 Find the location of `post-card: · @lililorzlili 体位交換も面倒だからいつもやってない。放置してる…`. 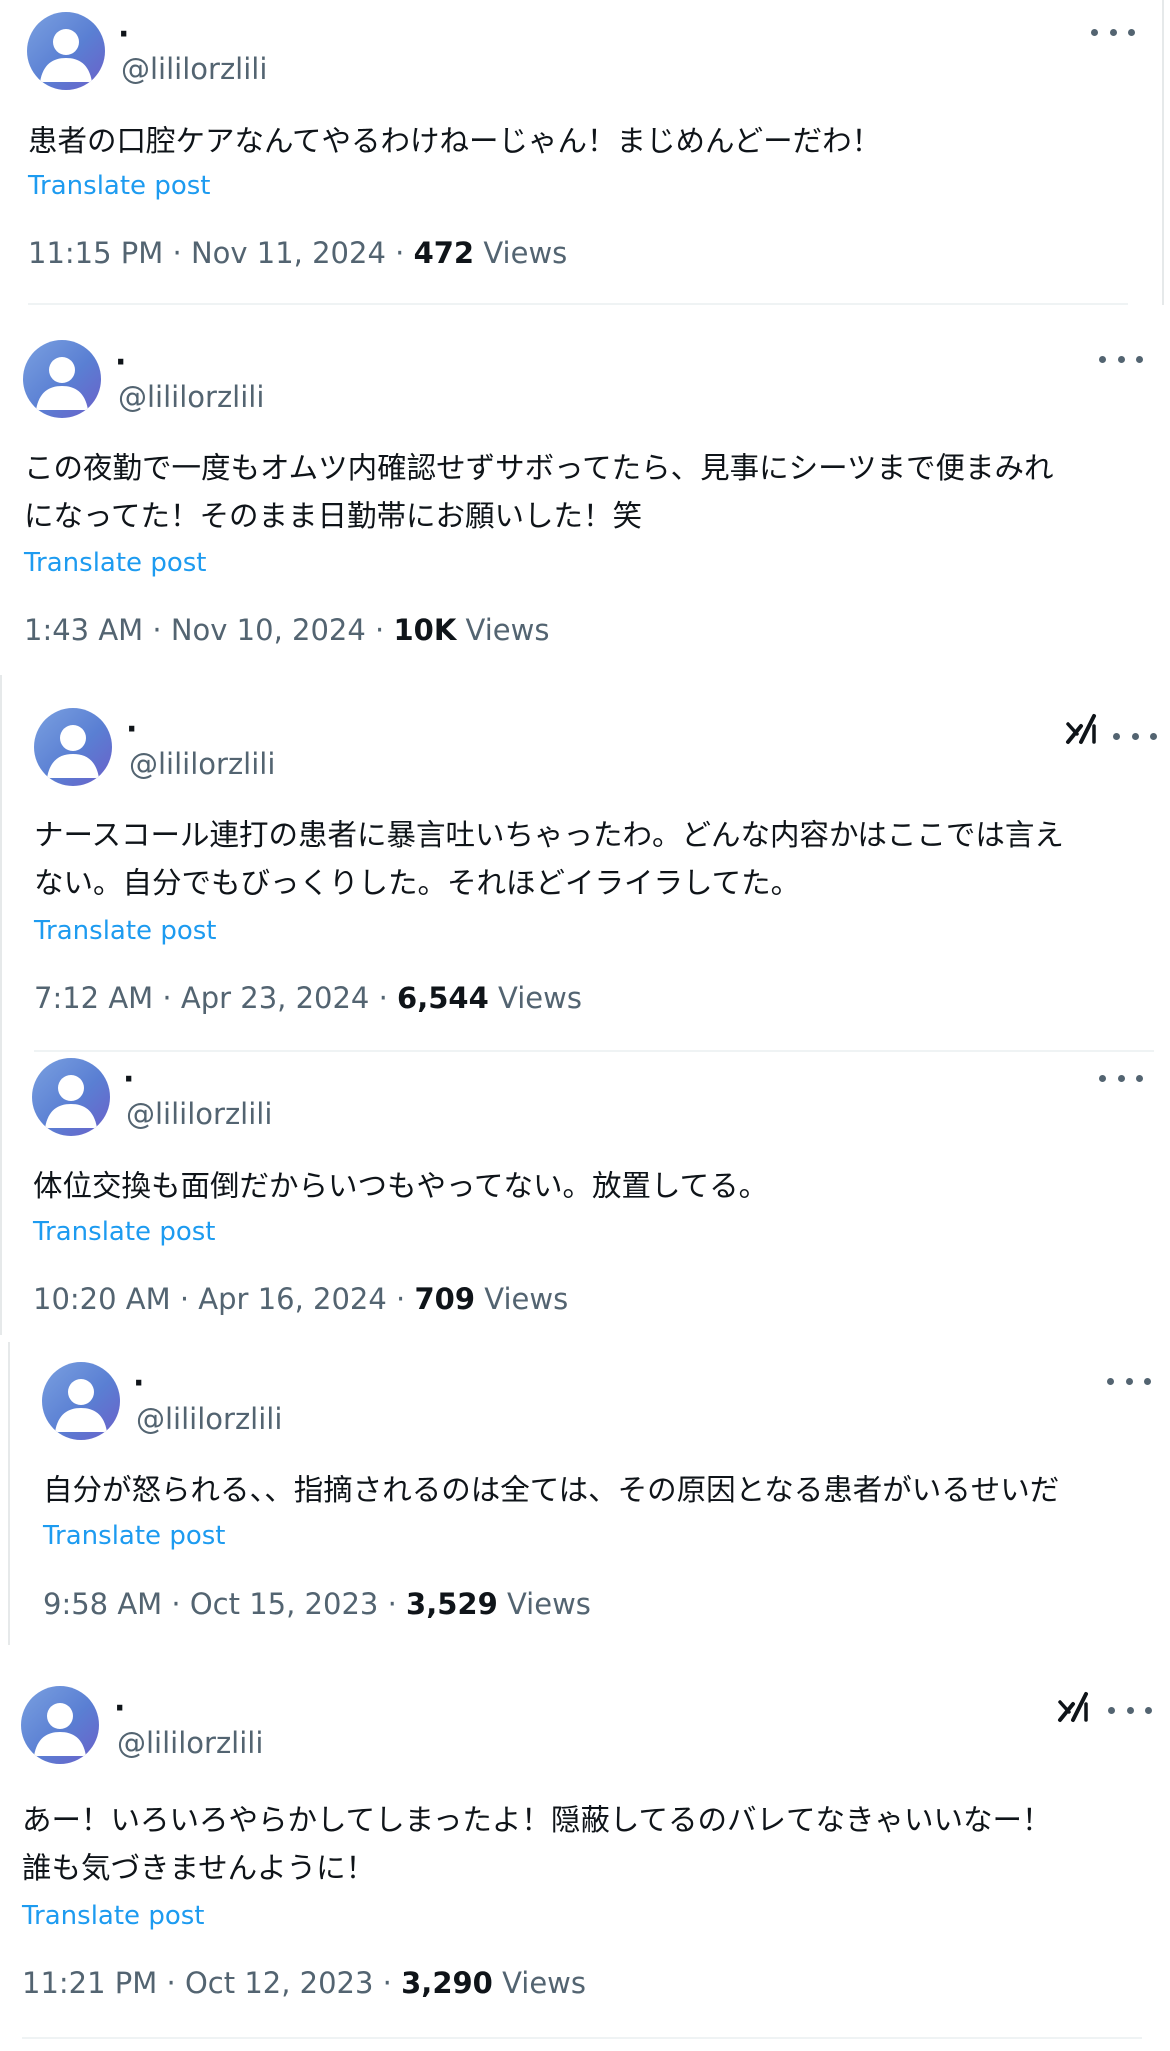

post-card: · @lililorzlili 体位交換も面倒だからいつもやってない。放置してる… is located at coordinates (586, 1195).